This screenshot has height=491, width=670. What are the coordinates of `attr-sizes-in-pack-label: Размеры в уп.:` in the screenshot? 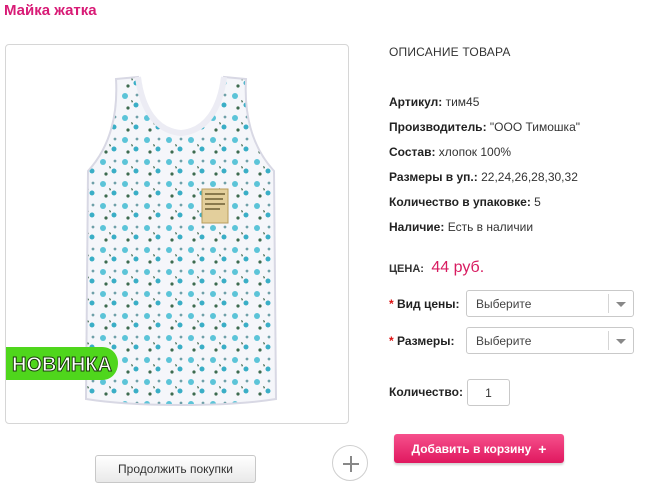 It's located at (433, 177).